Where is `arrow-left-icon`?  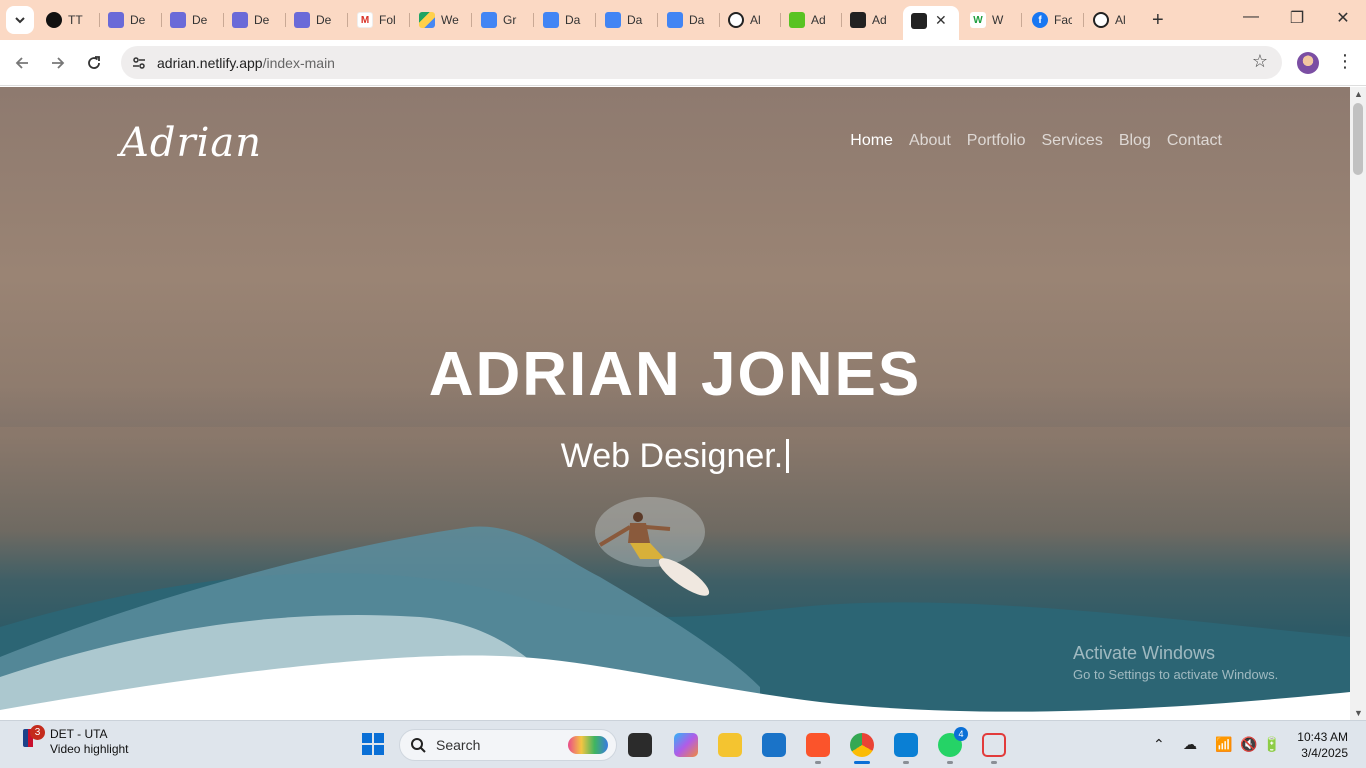 arrow-left-icon is located at coordinates (21, 63).